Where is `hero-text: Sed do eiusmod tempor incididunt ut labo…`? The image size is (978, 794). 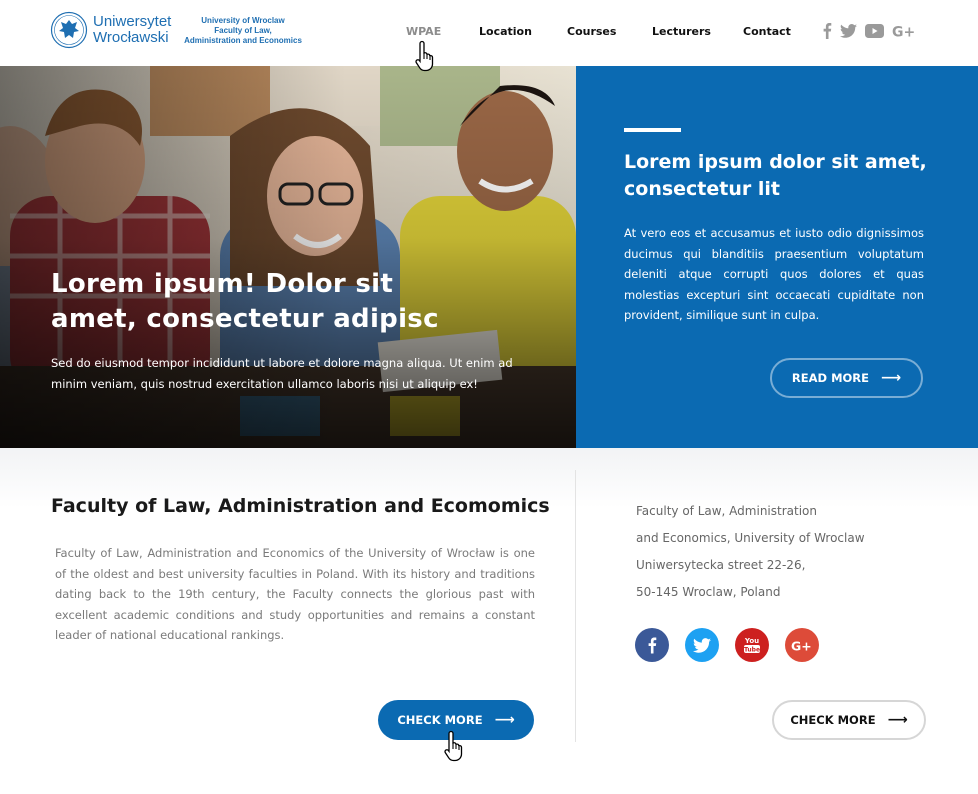 hero-text: Sed do eiusmod tempor incididunt ut labo… is located at coordinates (282, 373).